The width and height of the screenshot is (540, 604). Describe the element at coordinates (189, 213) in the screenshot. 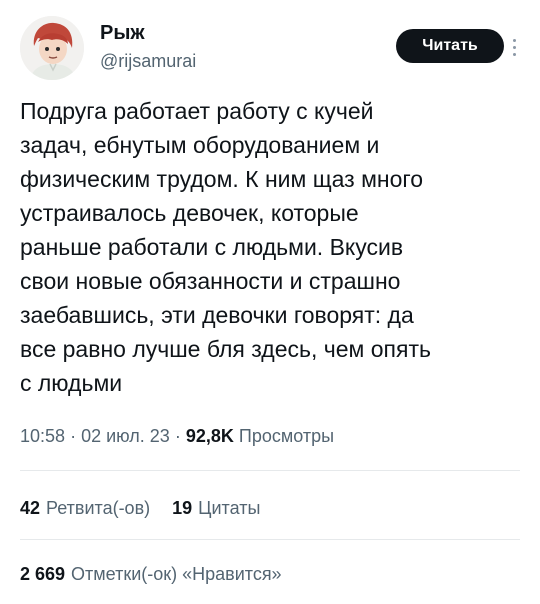

I see `tweet-line: устраивалось девочек, которые` at that location.